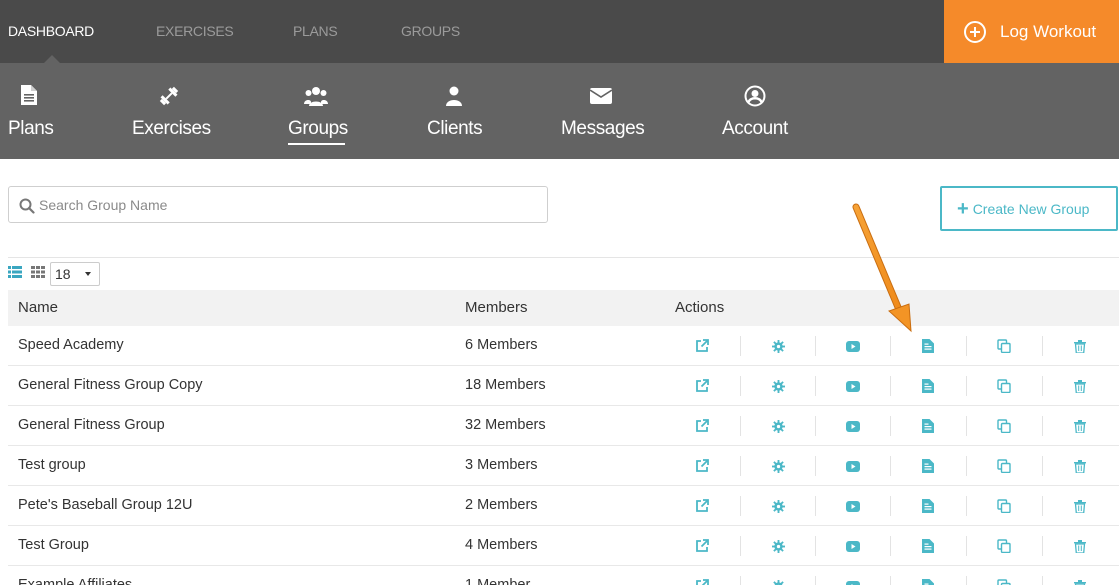 Image resolution: width=1119 pixels, height=585 pixels. I want to click on subnav-label: Messages, so click(603, 128).